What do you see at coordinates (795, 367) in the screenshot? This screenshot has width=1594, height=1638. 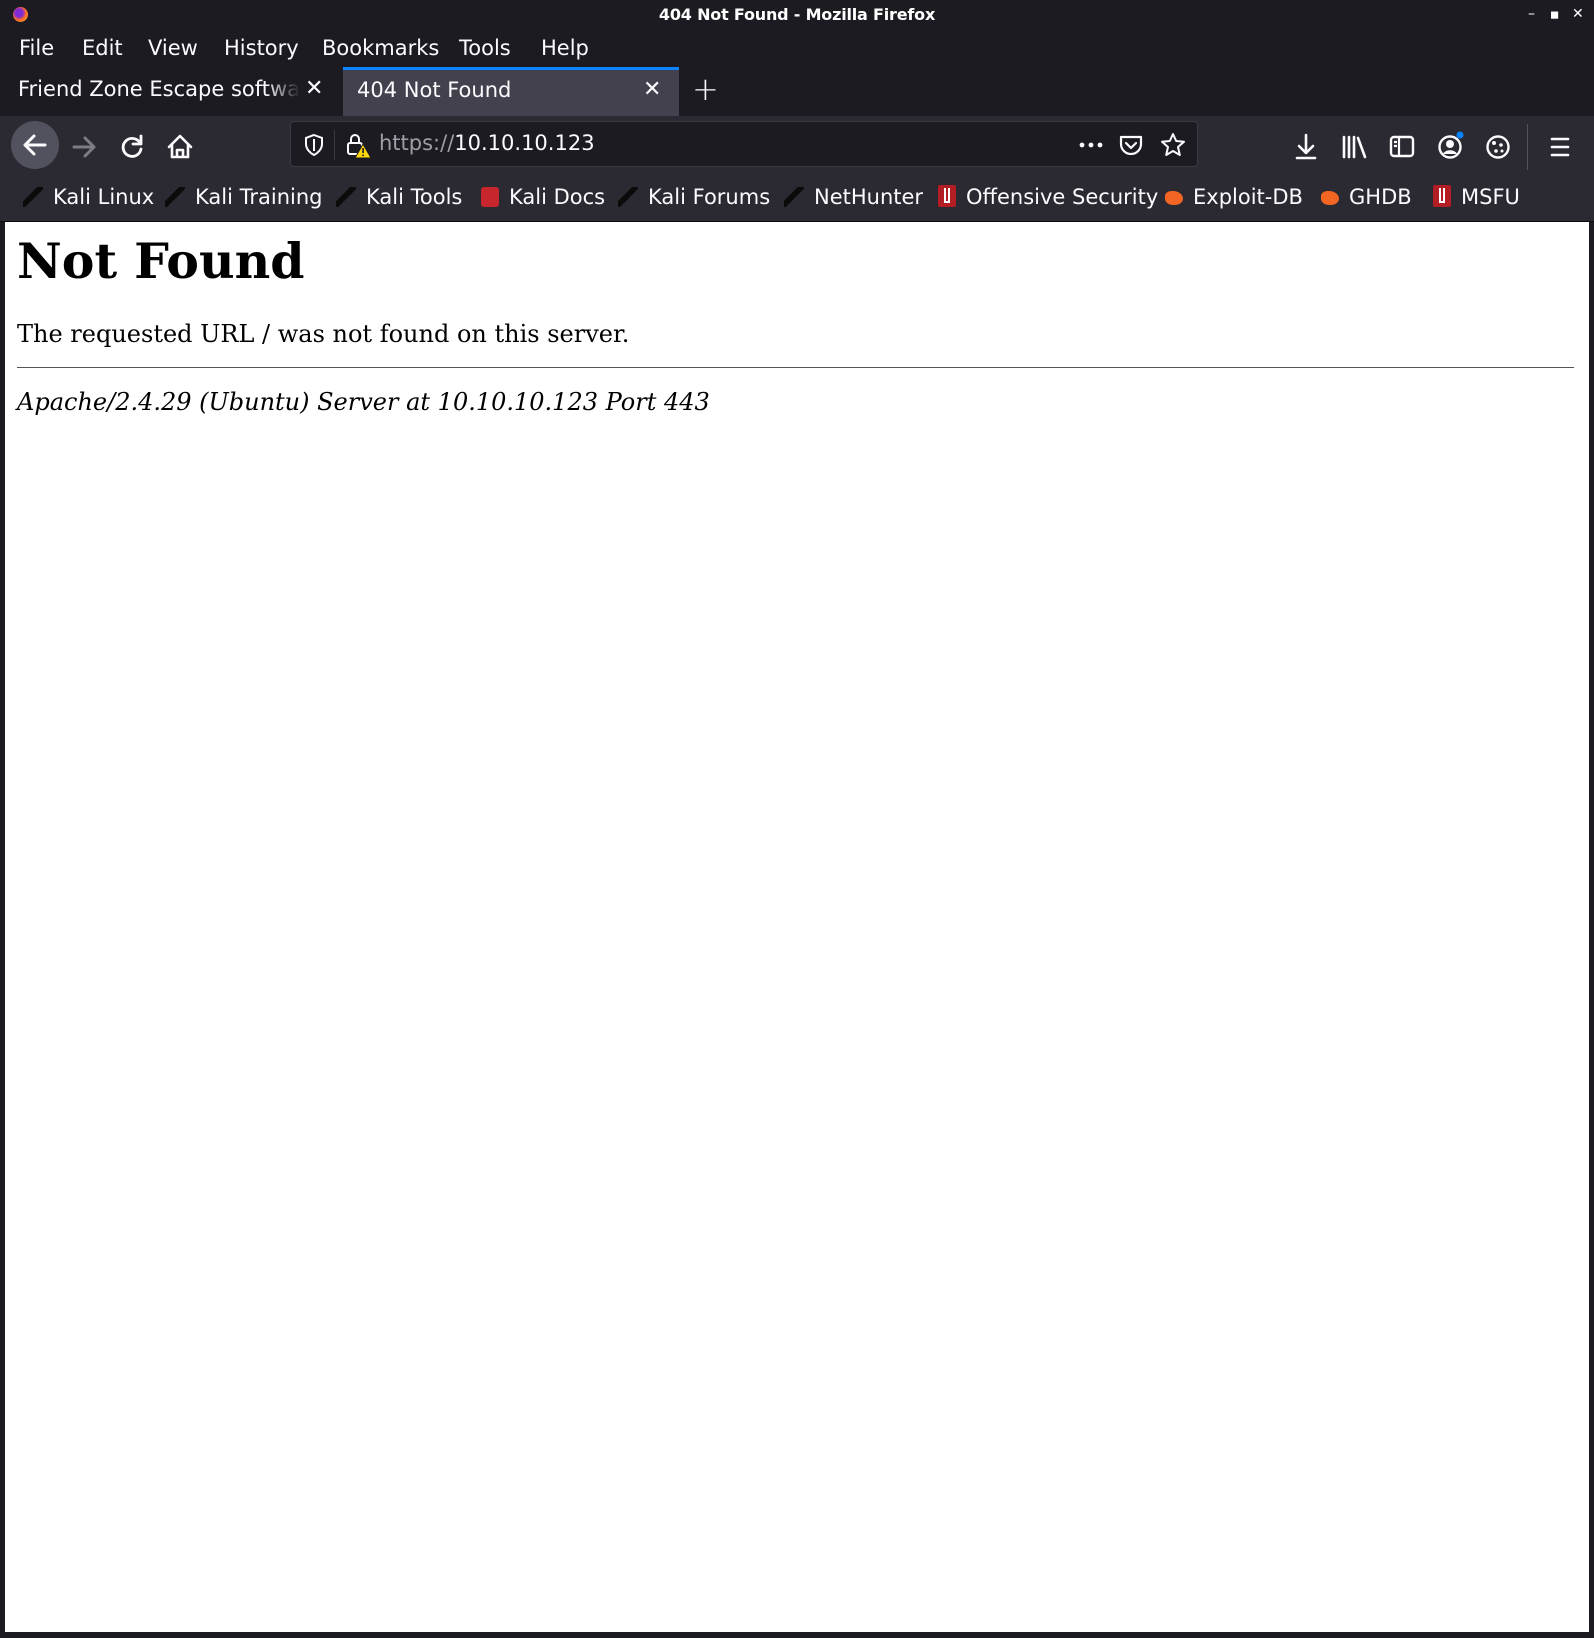 I see `divider` at bounding box center [795, 367].